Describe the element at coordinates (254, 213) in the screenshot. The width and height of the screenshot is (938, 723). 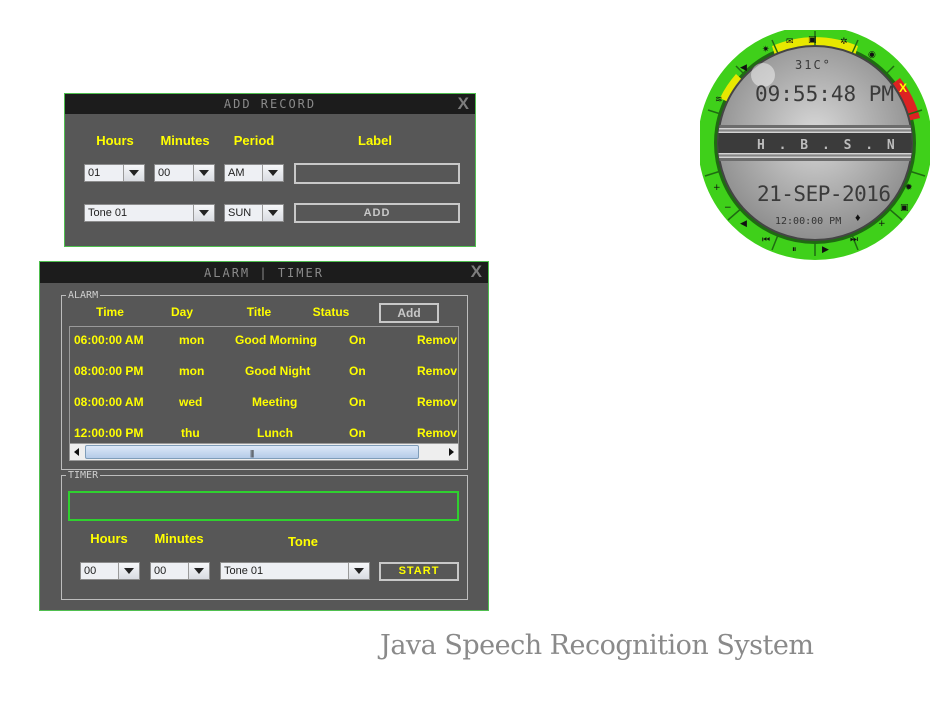
I see `day-select: SUN` at that location.